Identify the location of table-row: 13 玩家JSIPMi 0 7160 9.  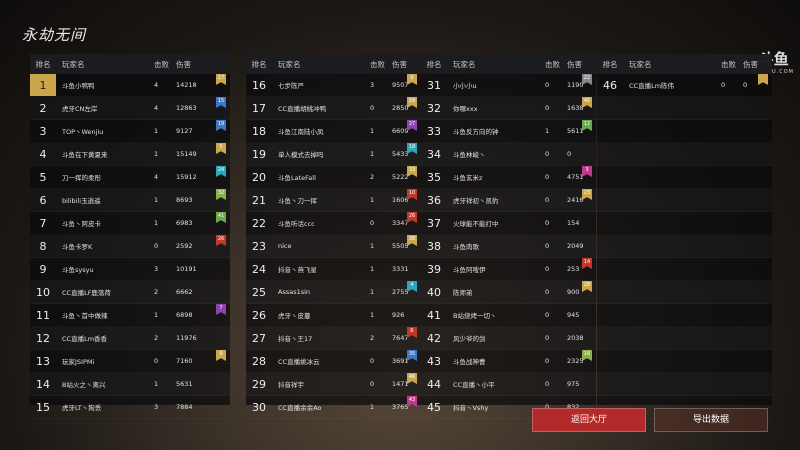
(130, 361).